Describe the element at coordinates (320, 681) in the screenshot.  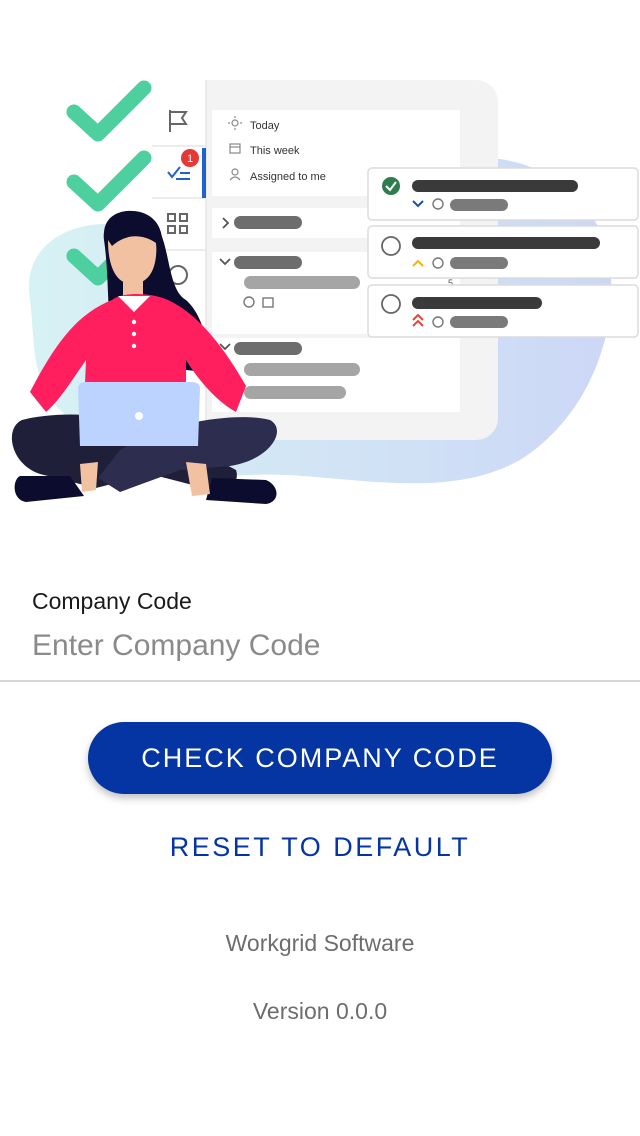
I see `input-underline` at that location.